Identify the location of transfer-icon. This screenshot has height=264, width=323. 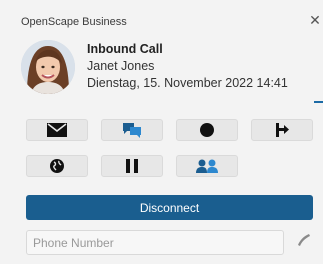
(282, 130).